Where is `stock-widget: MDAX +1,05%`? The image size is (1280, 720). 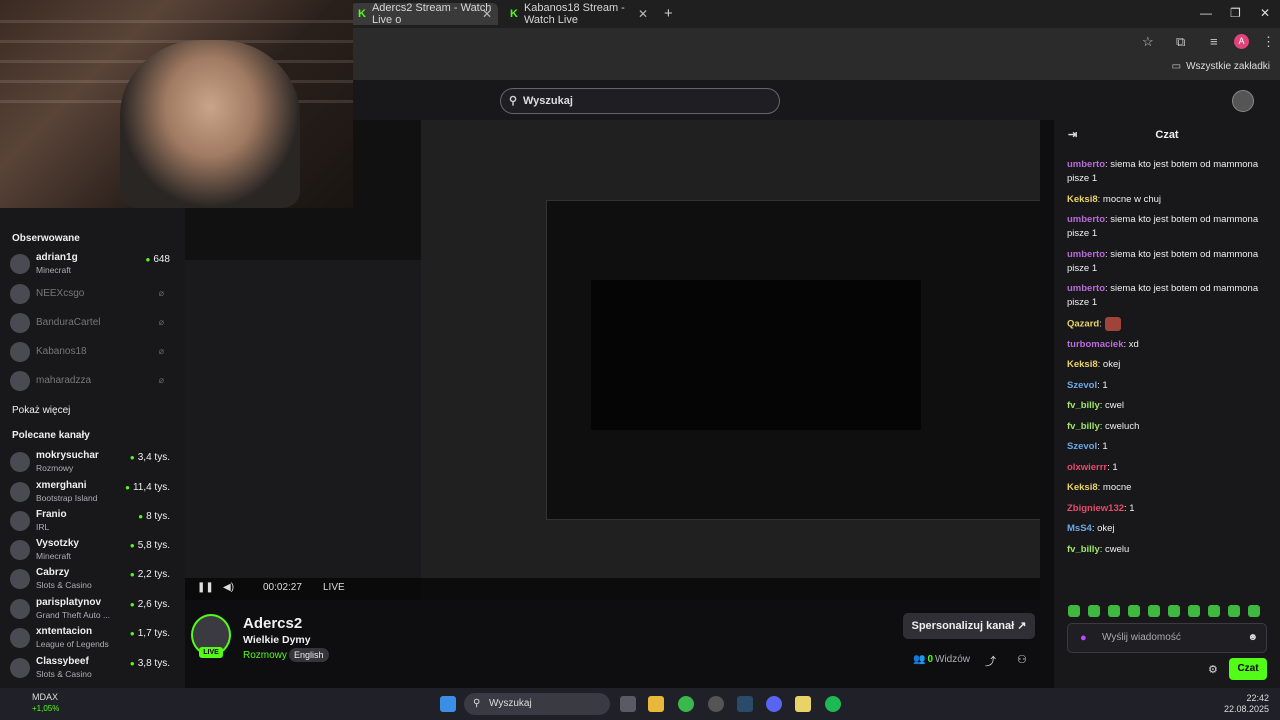
stock-widget: MDAX +1,05% is located at coordinates (45, 703).